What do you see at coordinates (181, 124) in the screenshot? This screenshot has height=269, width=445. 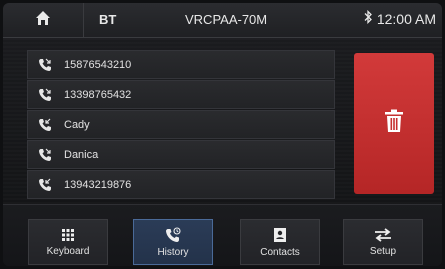 I see `call-history-item: Cady` at bounding box center [181, 124].